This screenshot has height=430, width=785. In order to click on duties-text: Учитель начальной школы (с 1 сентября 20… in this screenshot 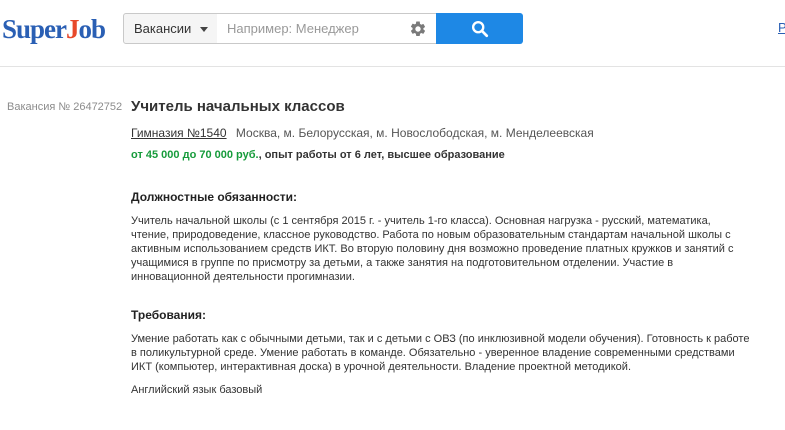, I will do `click(432, 249)`.